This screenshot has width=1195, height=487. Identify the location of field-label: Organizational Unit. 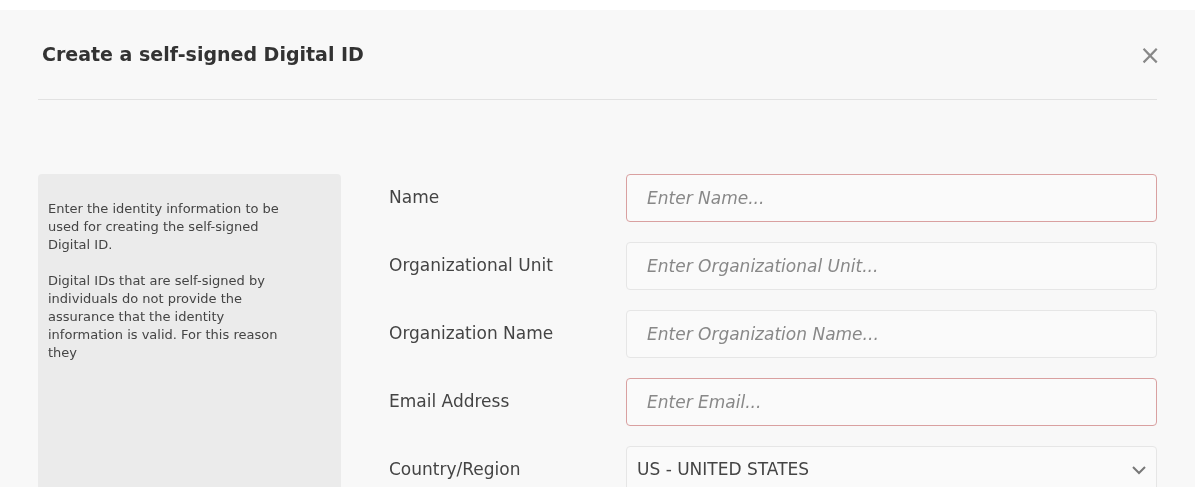
(471, 266).